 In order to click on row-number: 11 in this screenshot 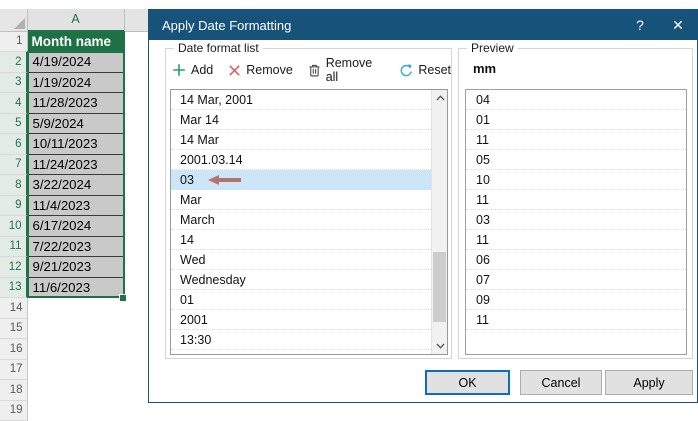, I will do `click(14, 247)`.